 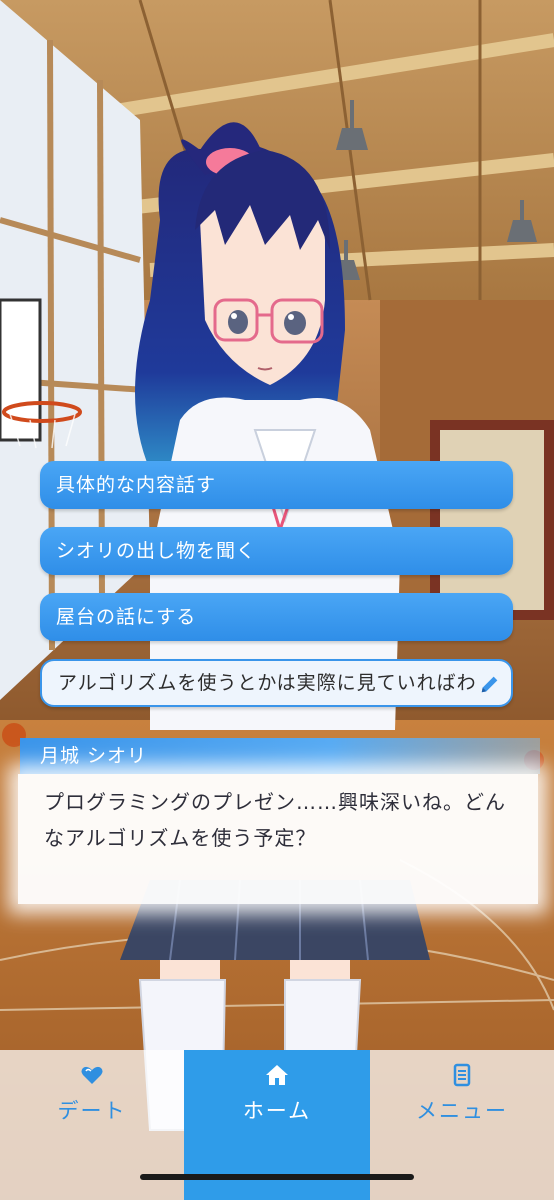 I want to click on speaker-name-bar: 月城 シオリ, so click(x=280, y=756).